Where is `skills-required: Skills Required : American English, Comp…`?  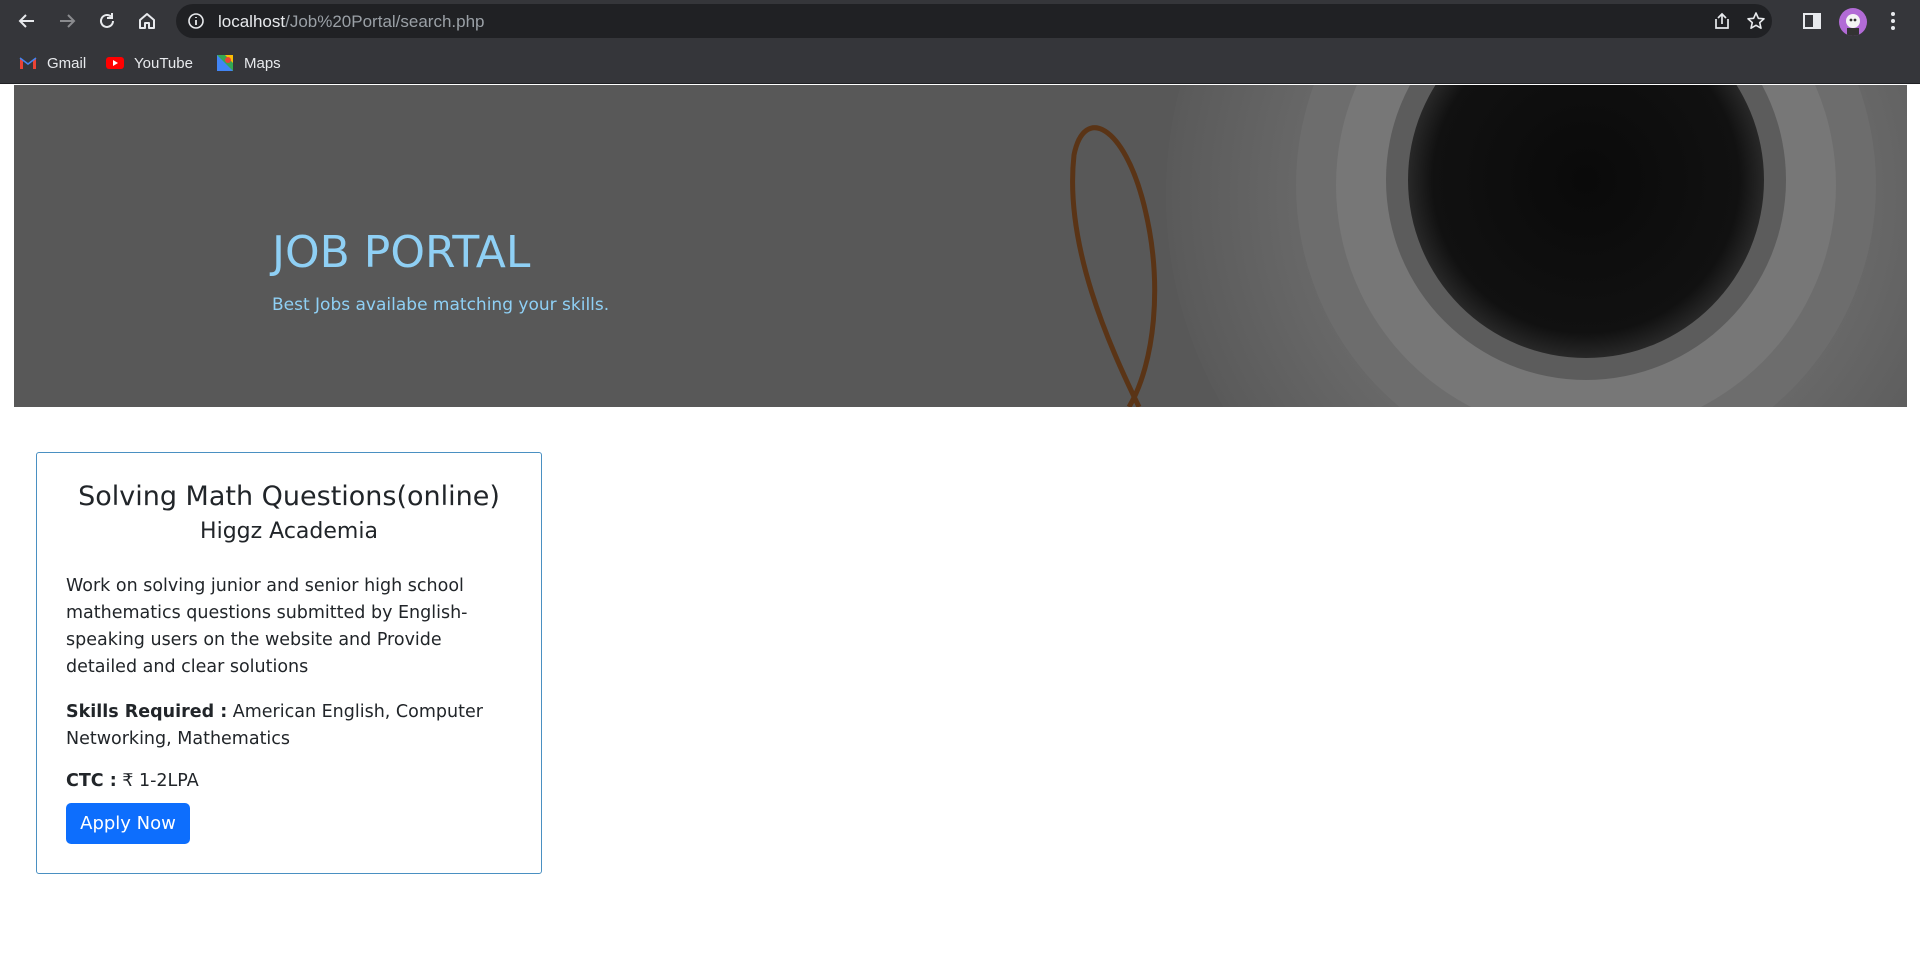 skills-required: Skills Required : American English, Comp… is located at coordinates (291, 726).